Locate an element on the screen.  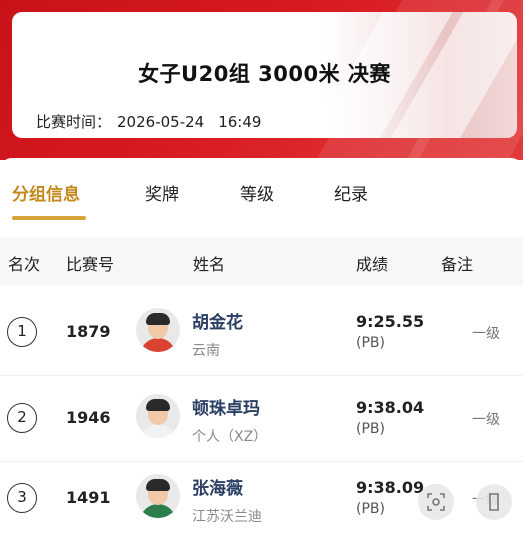
event-title: 女子U20组 3000米 决赛 is located at coordinates (264, 74).